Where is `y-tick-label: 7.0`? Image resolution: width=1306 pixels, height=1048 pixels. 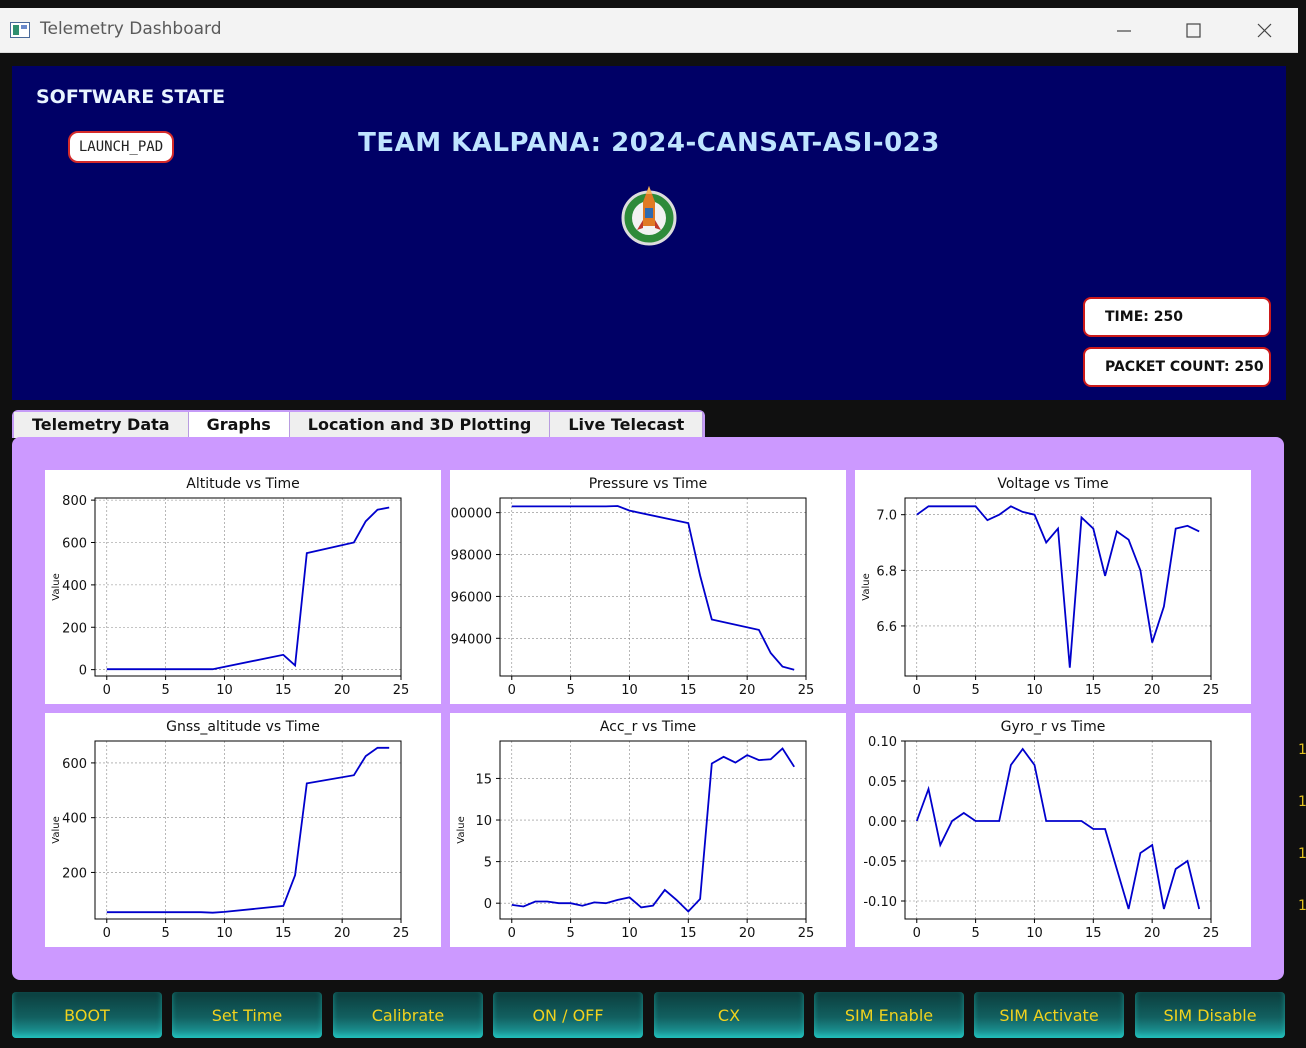
y-tick-label: 7.0 is located at coordinates (886, 516).